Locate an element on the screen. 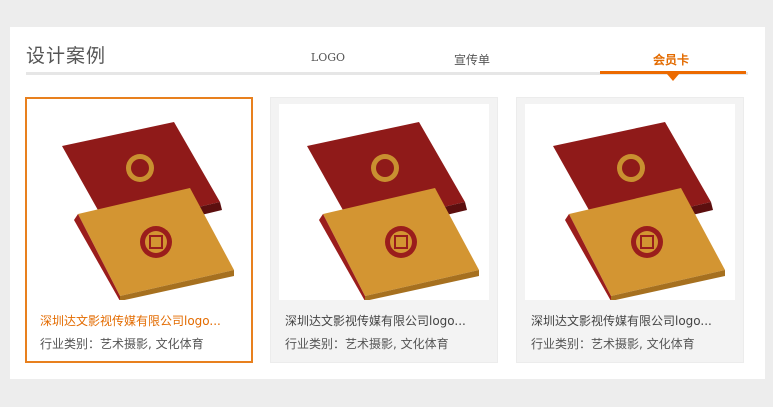  section-title: 设计案例 is located at coordinates (66, 56).